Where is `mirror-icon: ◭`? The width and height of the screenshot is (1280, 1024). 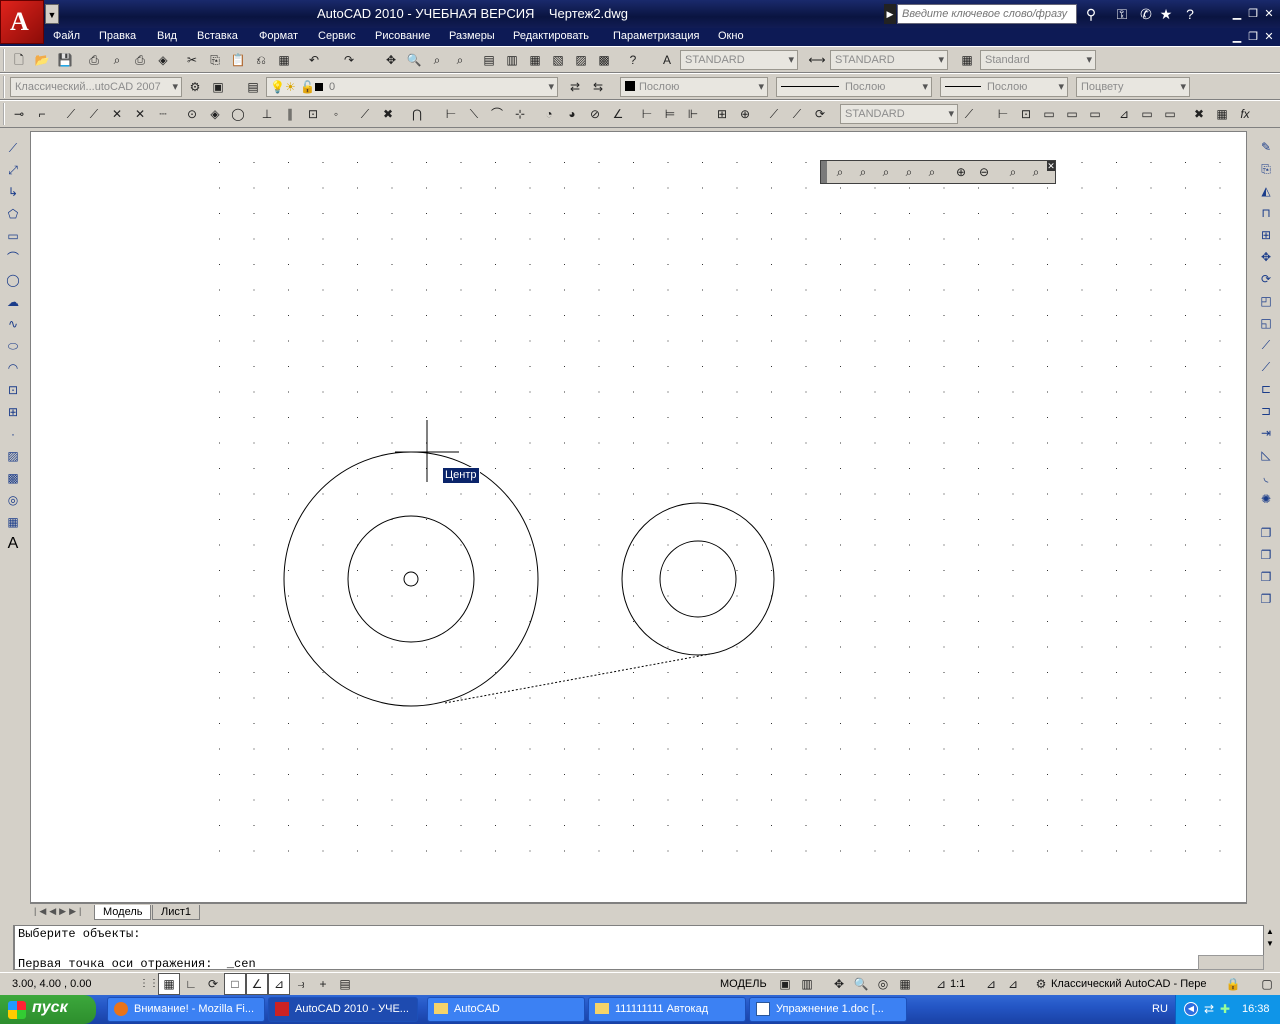 mirror-icon: ◭ is located at coordinates (1266, 191).